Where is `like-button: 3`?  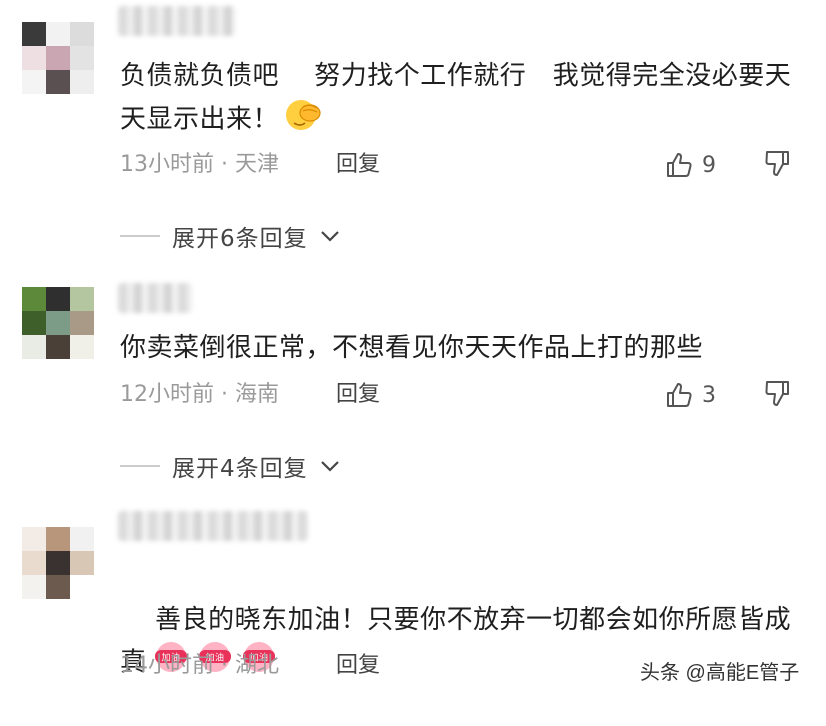
like-button: 3 is located at coordinates (690, 395).